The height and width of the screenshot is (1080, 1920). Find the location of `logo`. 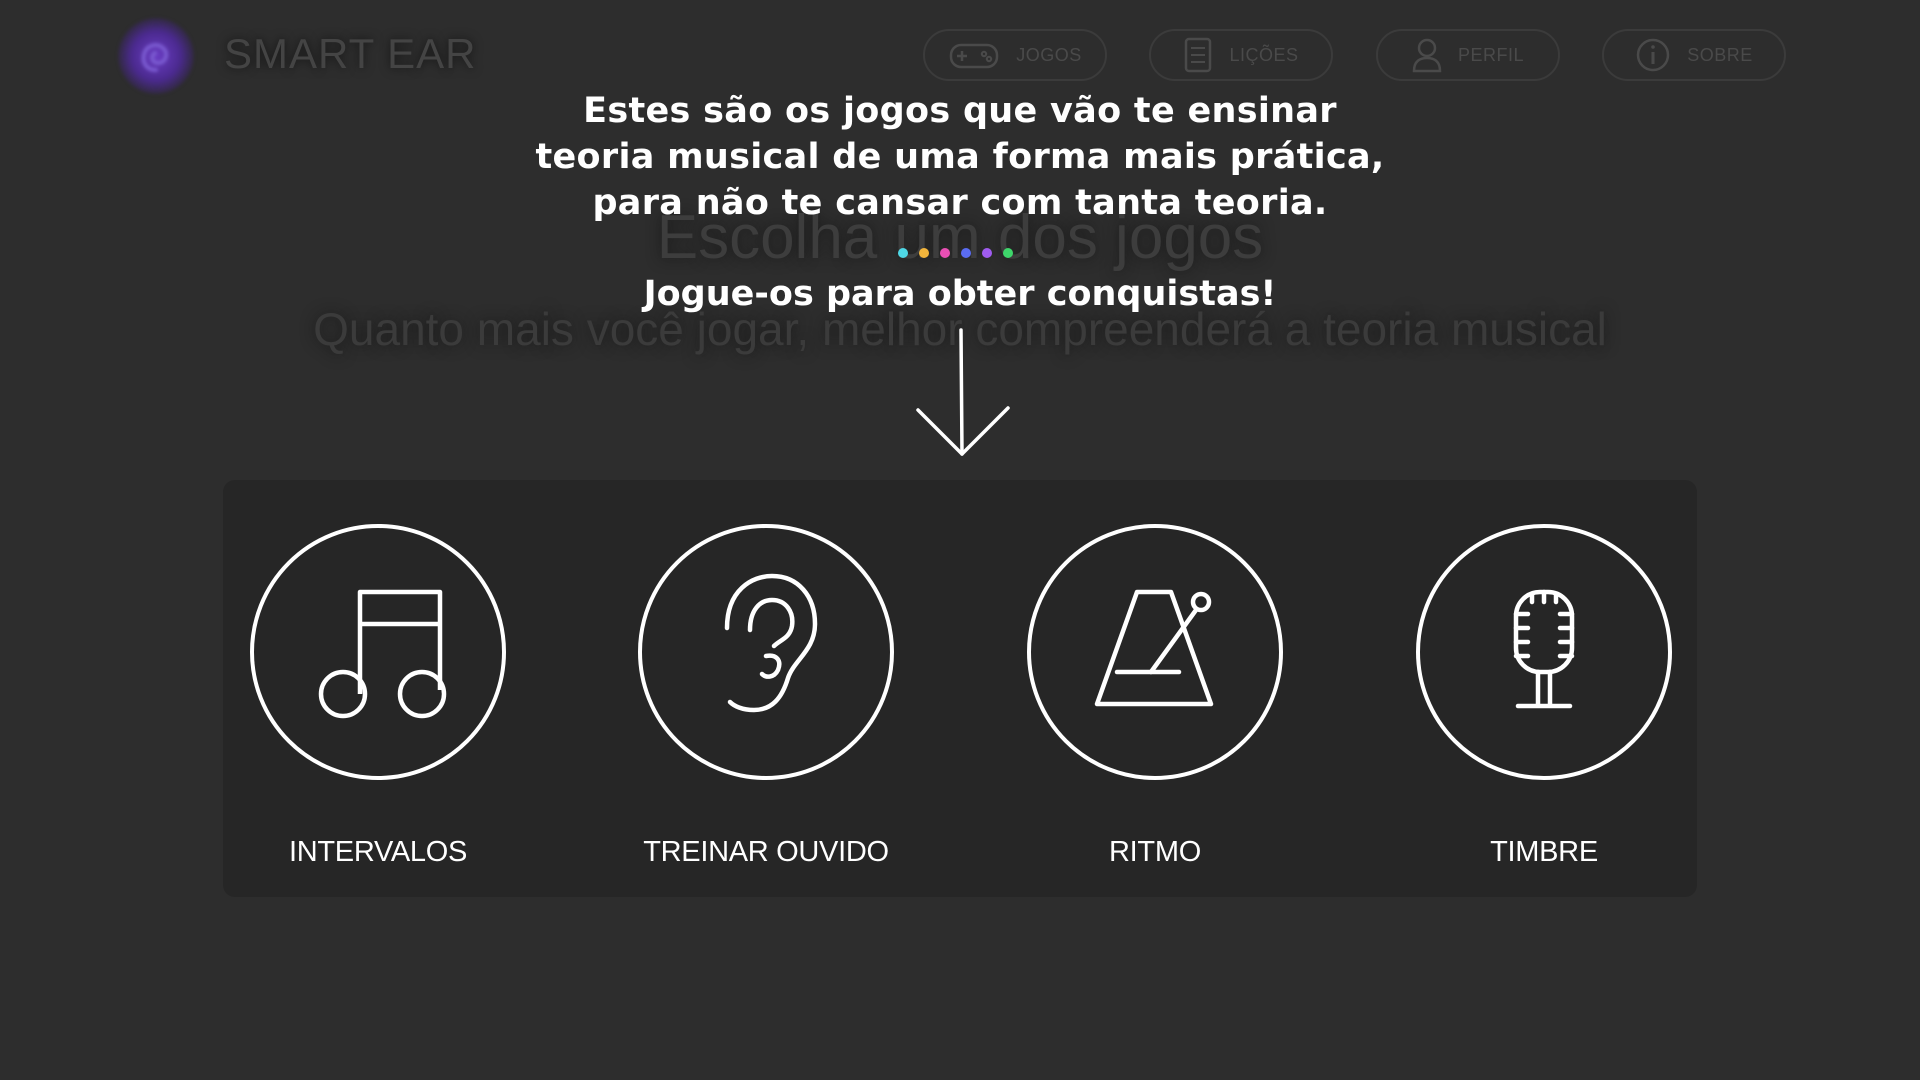

logo is located at coordinates (156, 56).